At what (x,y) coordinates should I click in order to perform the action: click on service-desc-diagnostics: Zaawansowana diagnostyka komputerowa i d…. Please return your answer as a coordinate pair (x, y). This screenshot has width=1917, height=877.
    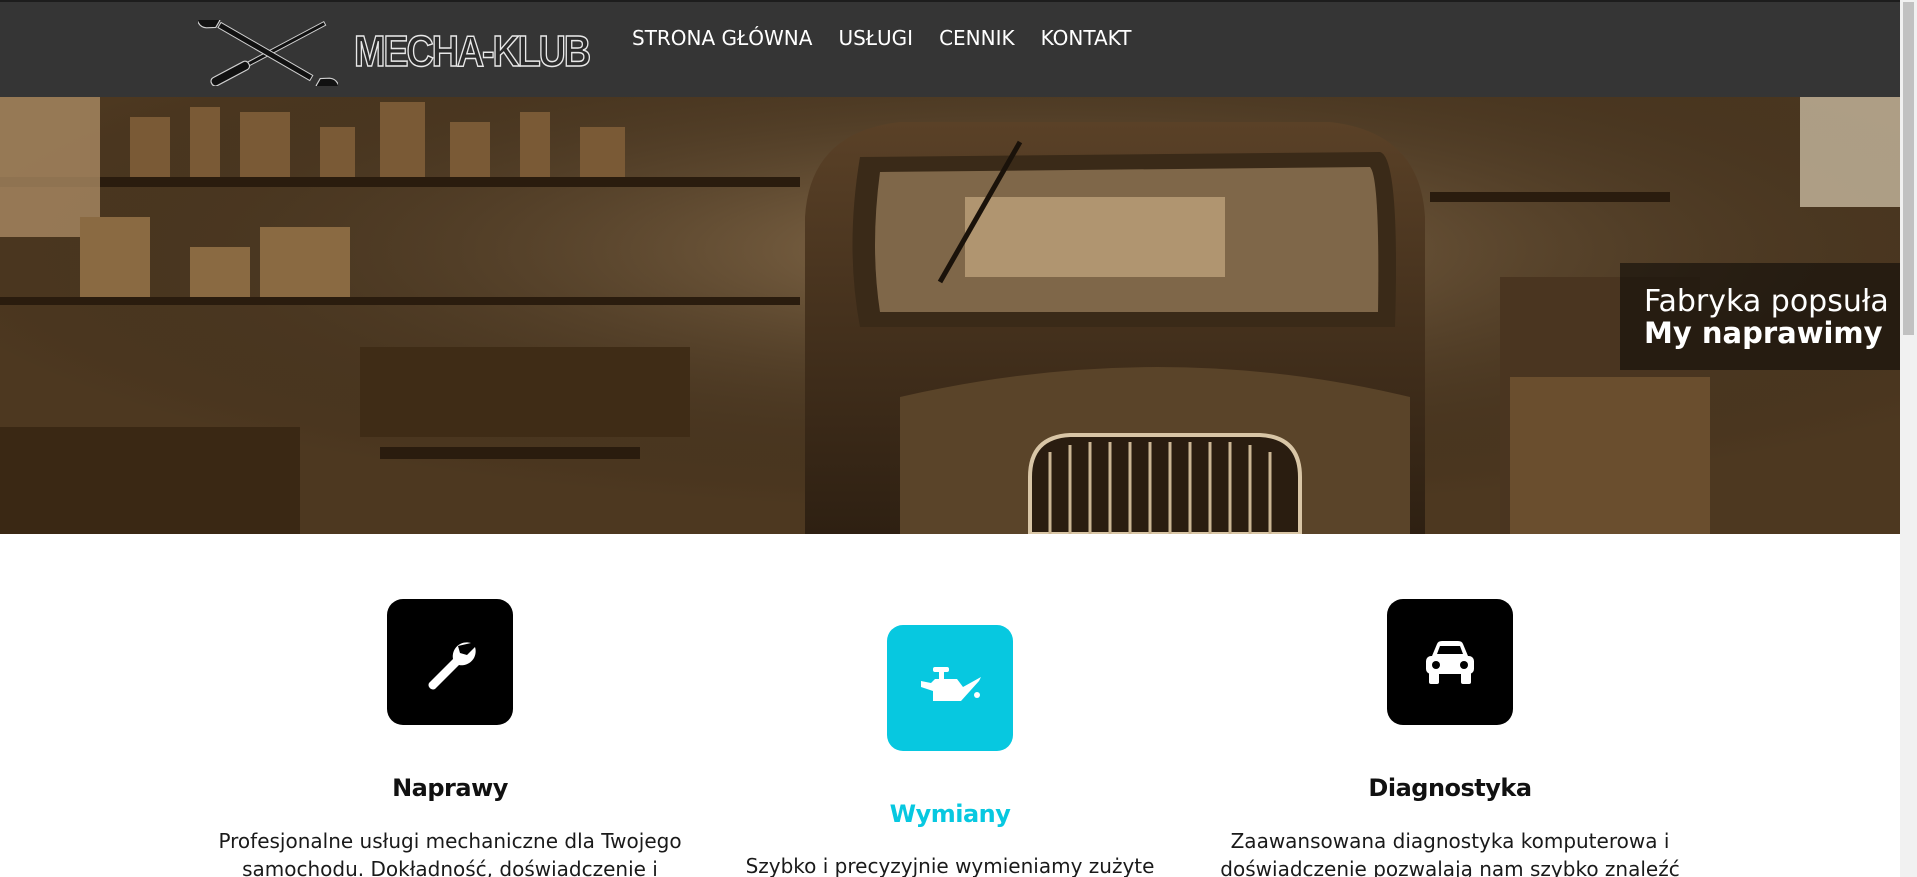
    Looking at the image, I should click on (1450, 853).